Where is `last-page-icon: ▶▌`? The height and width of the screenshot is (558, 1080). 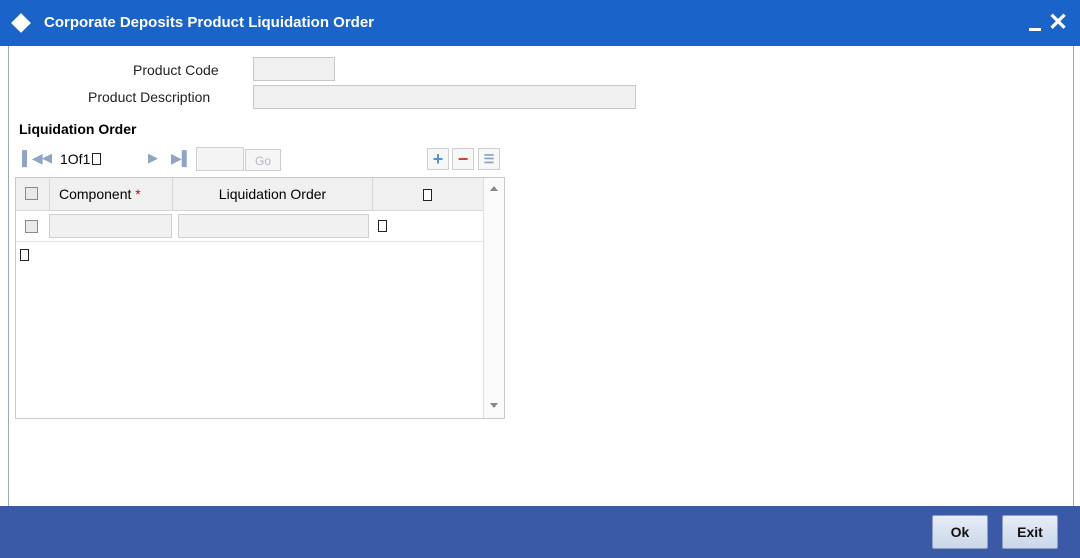
last-page-icon: ▶▌ is located at coordinates (181, 158).